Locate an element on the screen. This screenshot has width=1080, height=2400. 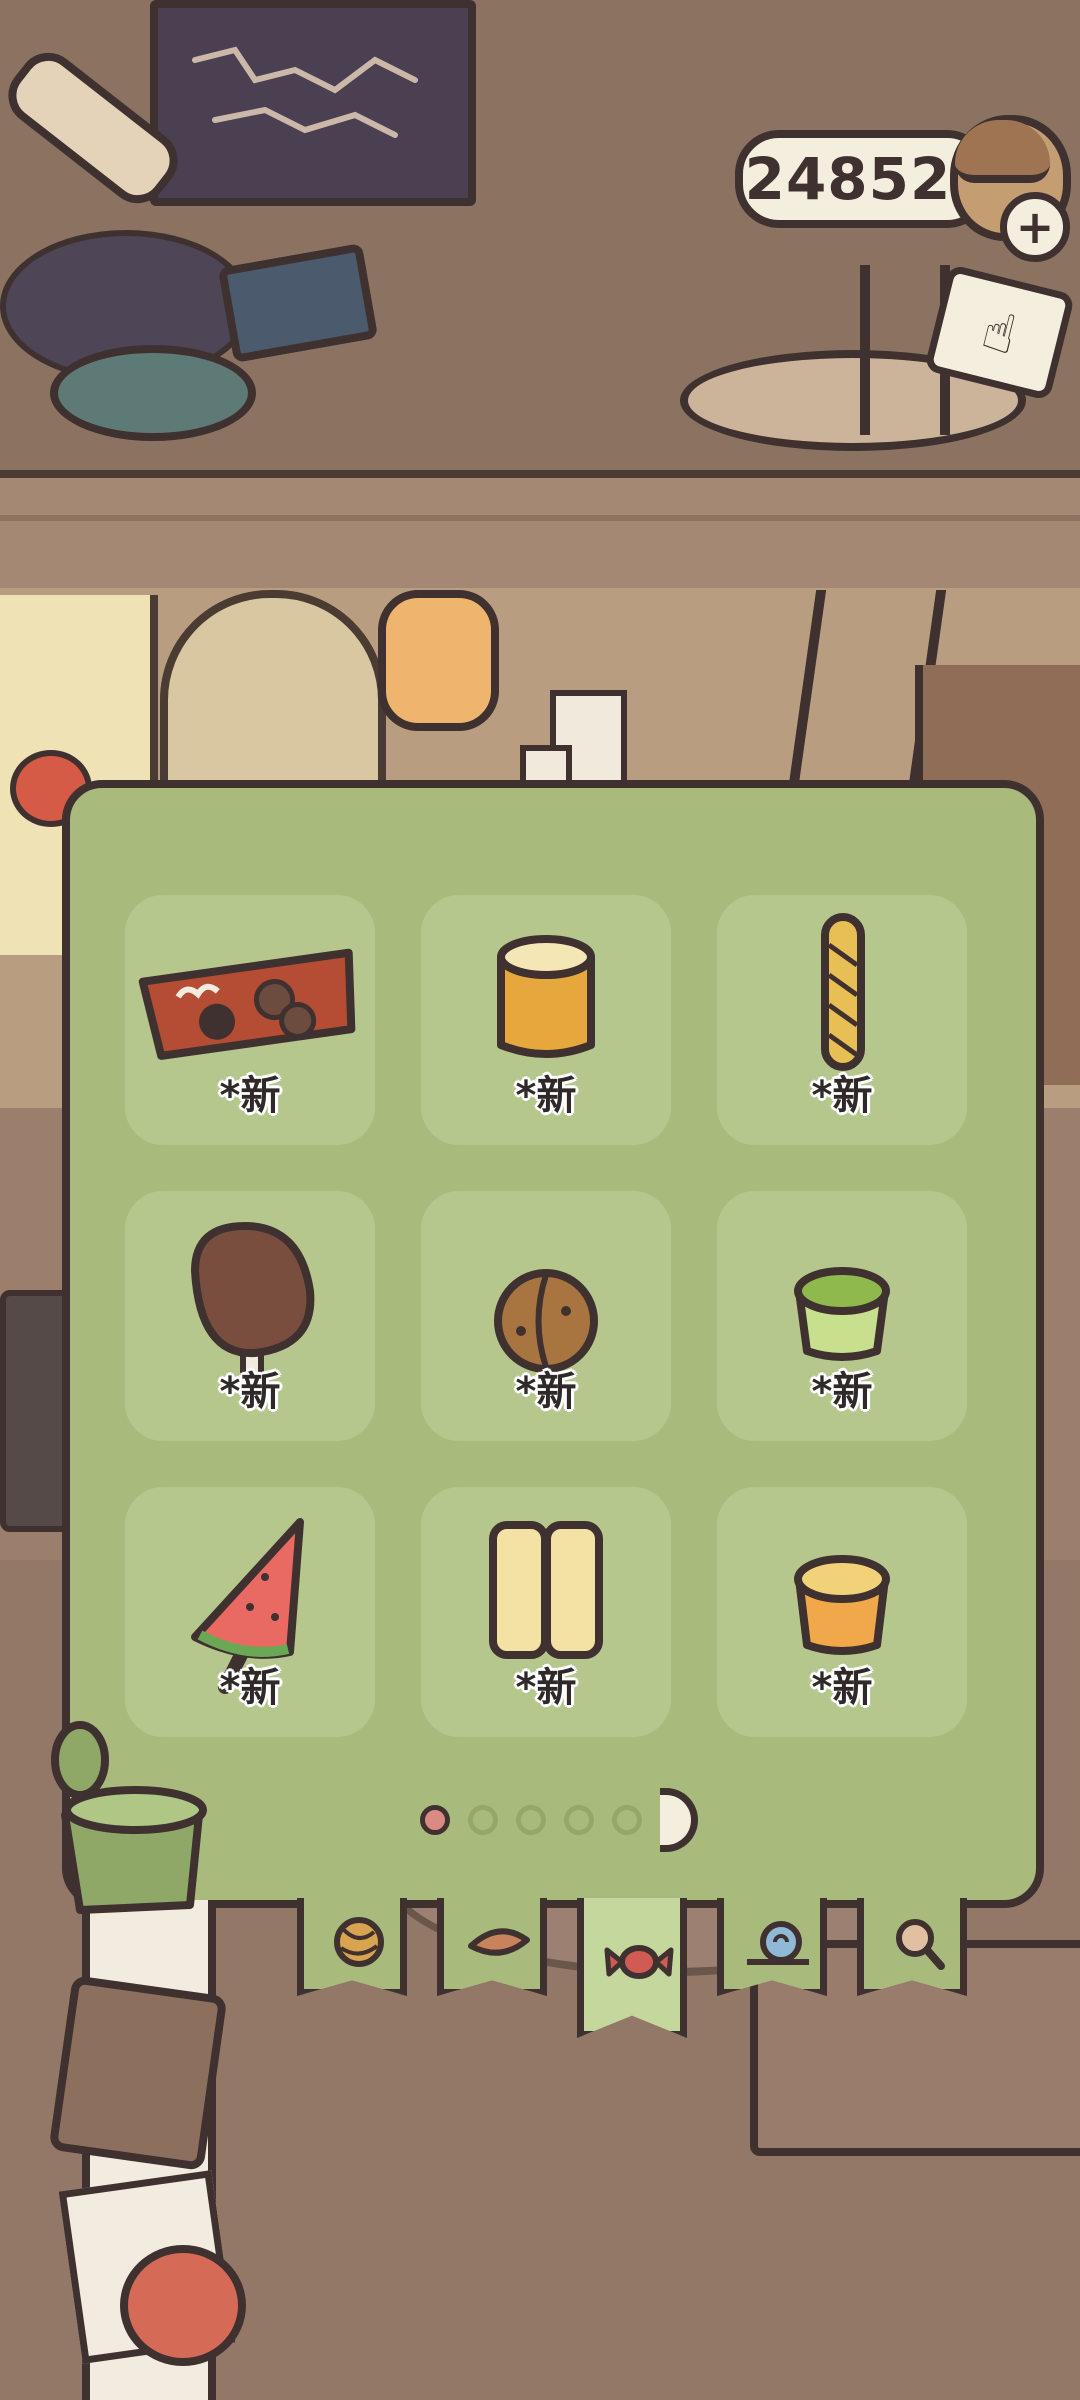
item-slot-bread-stick: *新 is located at coordinates (842, 1020).